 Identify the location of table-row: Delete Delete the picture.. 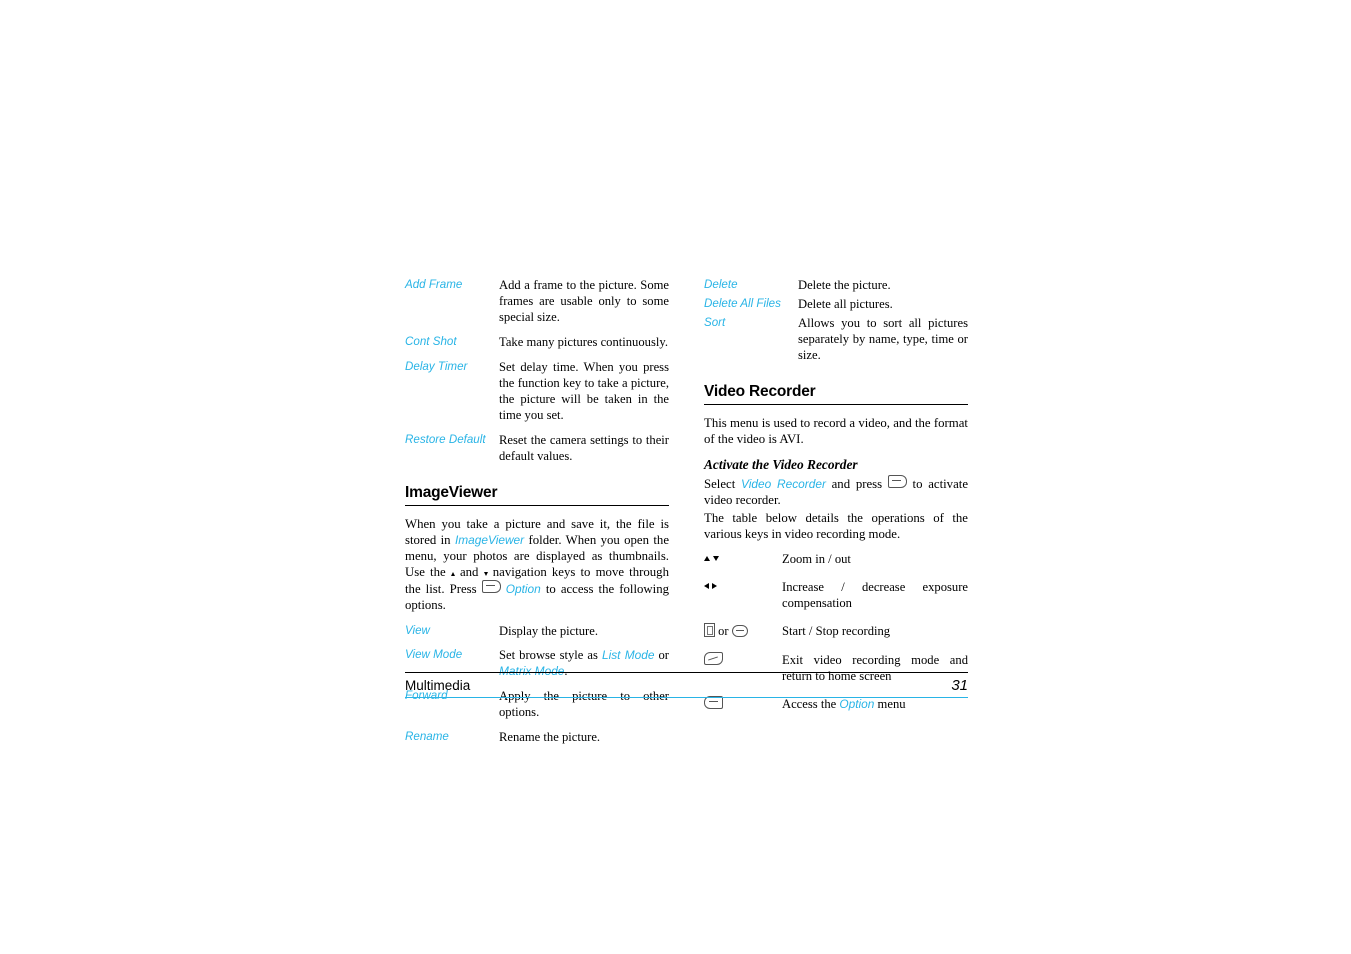
(836, 287).